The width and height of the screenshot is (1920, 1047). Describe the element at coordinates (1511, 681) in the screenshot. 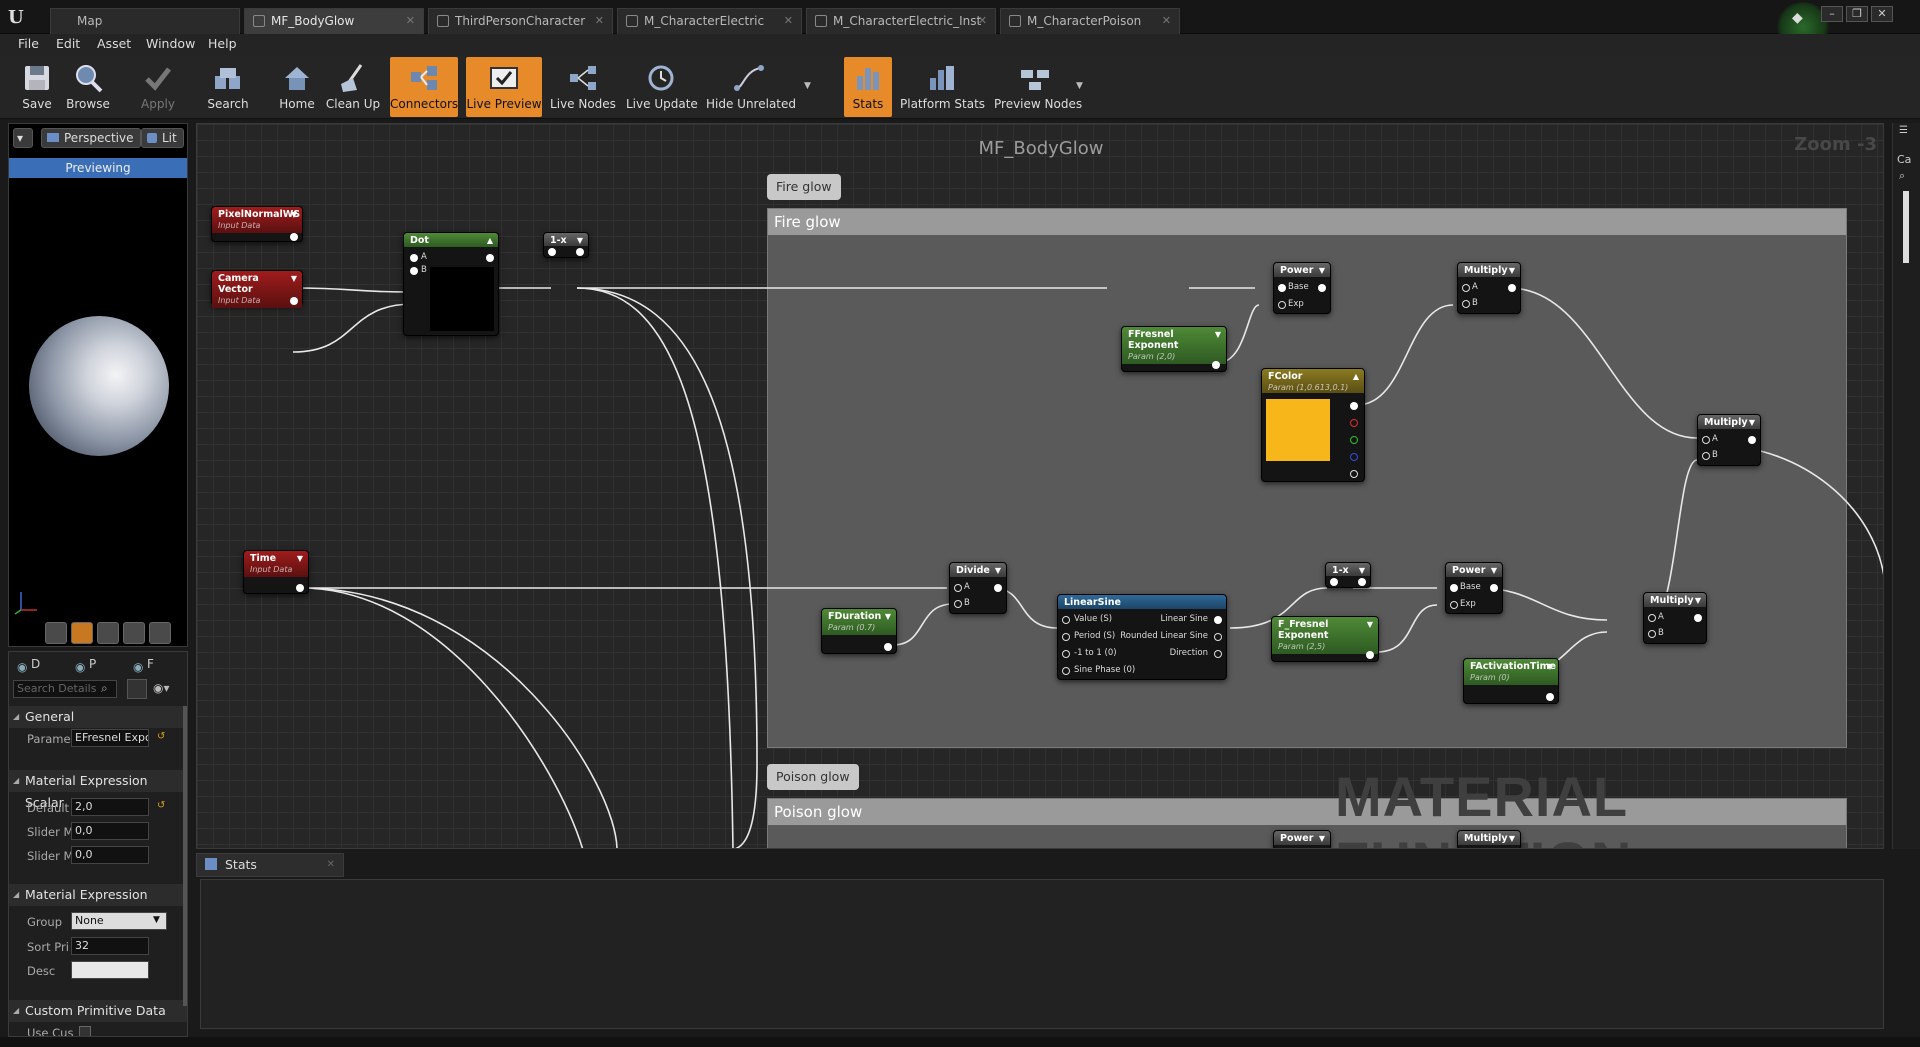

I see `node-factivationtime: FActivationTime Param (0) ▼` at that location.